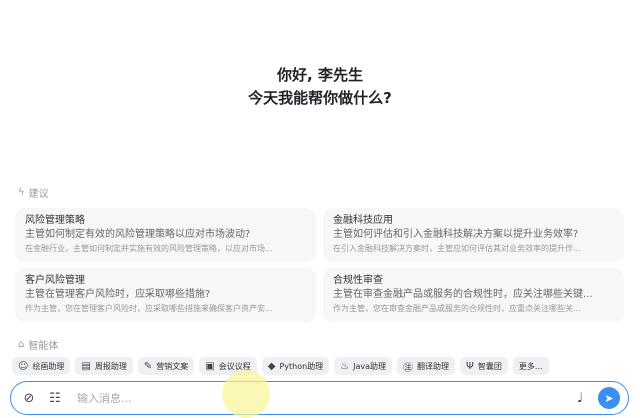 The width and height of the screenshot is (640, 418). I want to click on suggestions-header: ϟ 建议, so click(33, 192).